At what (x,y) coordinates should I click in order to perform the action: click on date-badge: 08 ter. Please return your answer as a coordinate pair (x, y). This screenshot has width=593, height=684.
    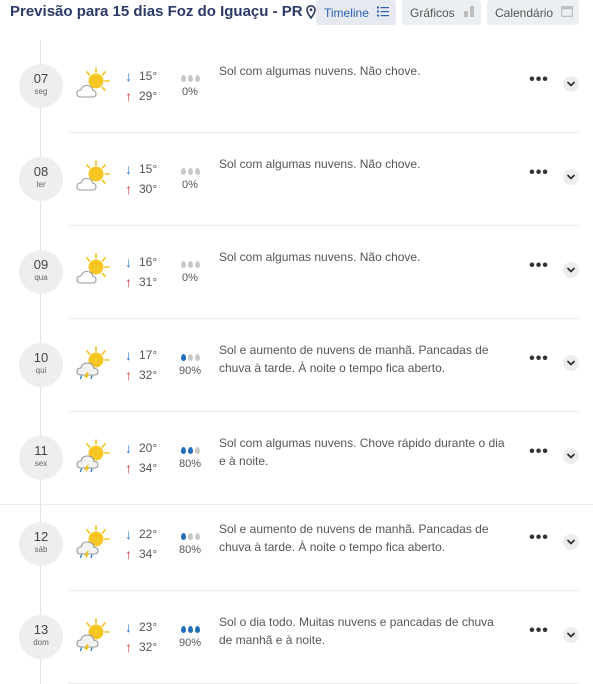
    Looking at the image, I should click on (41, 179).